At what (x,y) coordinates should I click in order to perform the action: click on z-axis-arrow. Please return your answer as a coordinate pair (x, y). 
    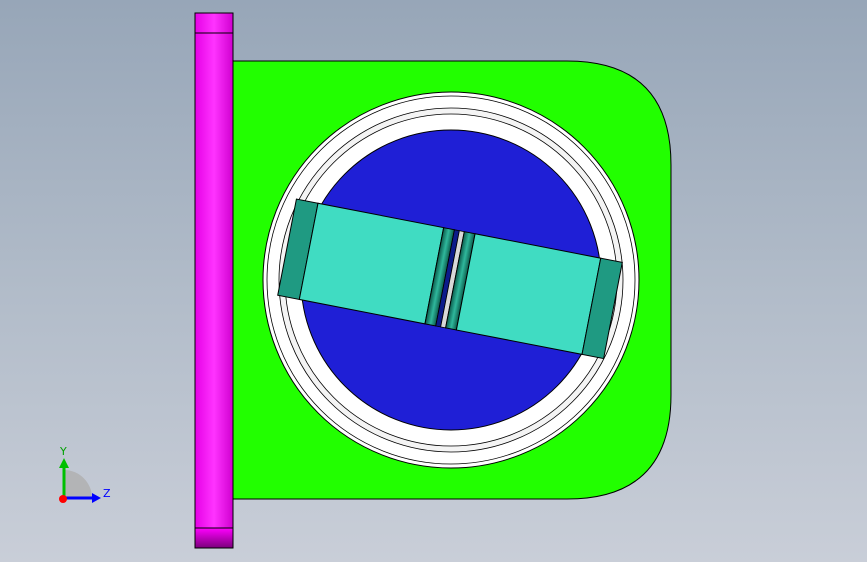
    Looking at the image, I should click on (96, 498).